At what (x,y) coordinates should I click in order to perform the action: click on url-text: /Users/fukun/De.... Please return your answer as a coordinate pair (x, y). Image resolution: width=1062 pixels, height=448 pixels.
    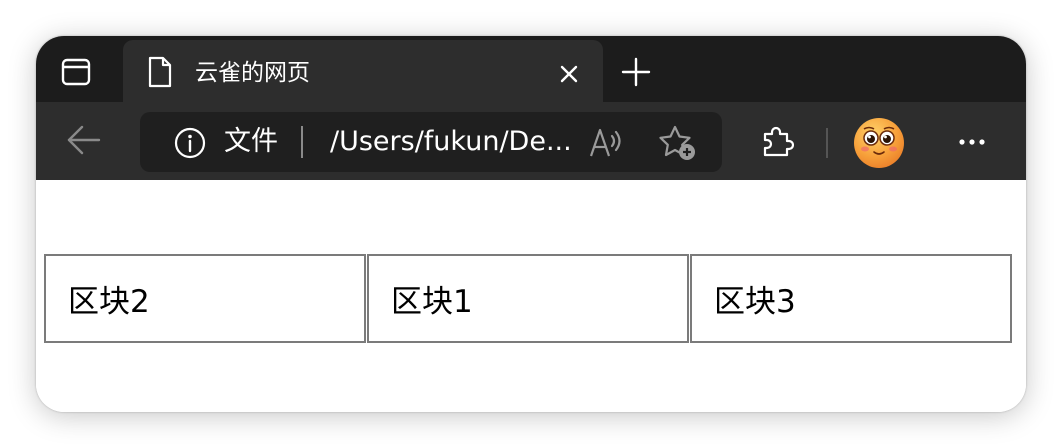
    Looking at the image, I should click on (455, 142).